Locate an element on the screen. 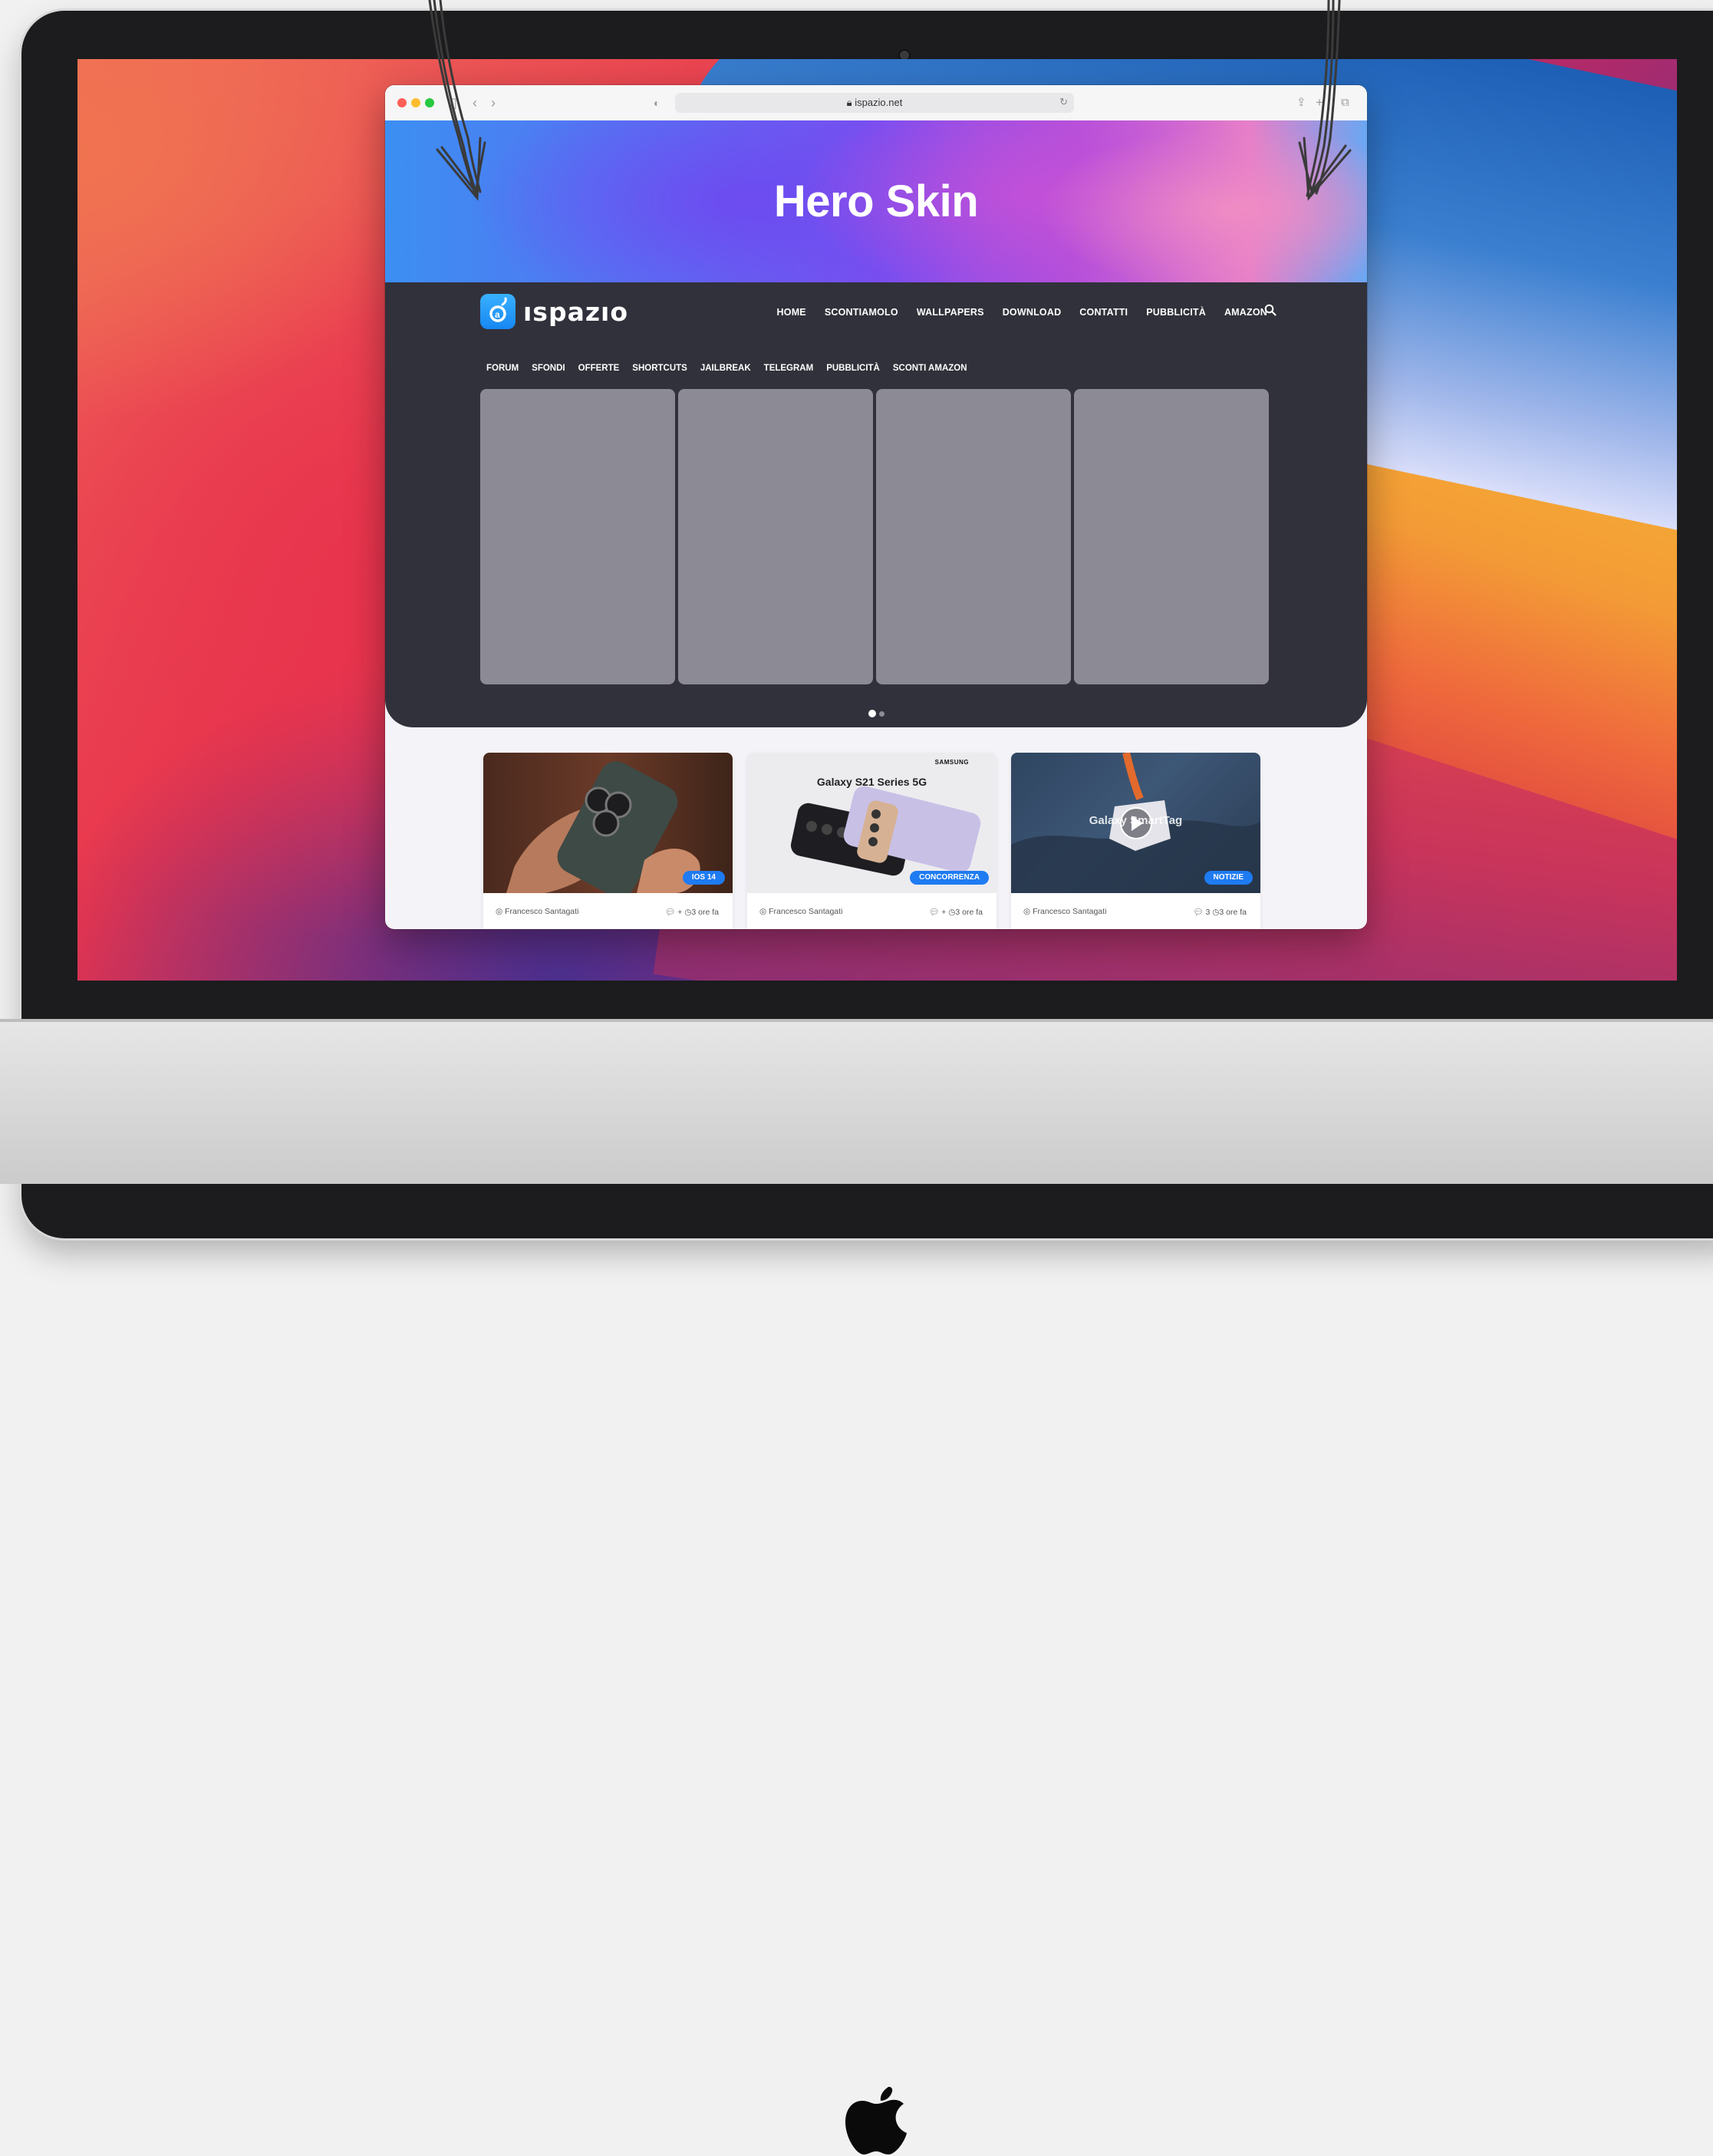 This screenshot has width=1713, height=2156. apple-logo-icon is located at coordinates (876, 2120).